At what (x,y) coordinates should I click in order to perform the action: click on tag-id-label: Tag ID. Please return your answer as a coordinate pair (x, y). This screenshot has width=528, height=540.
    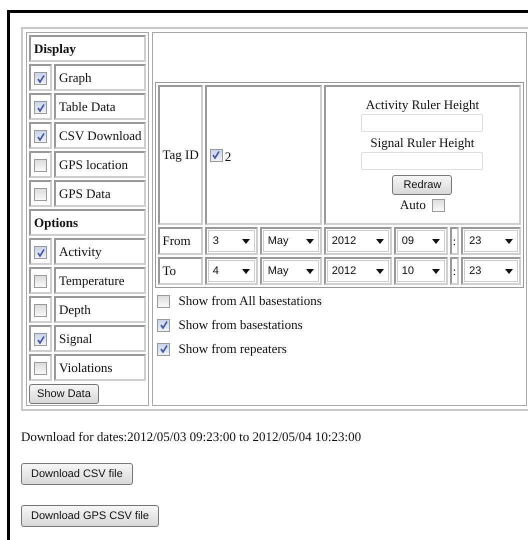
    Looking at the image, I should click on (180, 155).